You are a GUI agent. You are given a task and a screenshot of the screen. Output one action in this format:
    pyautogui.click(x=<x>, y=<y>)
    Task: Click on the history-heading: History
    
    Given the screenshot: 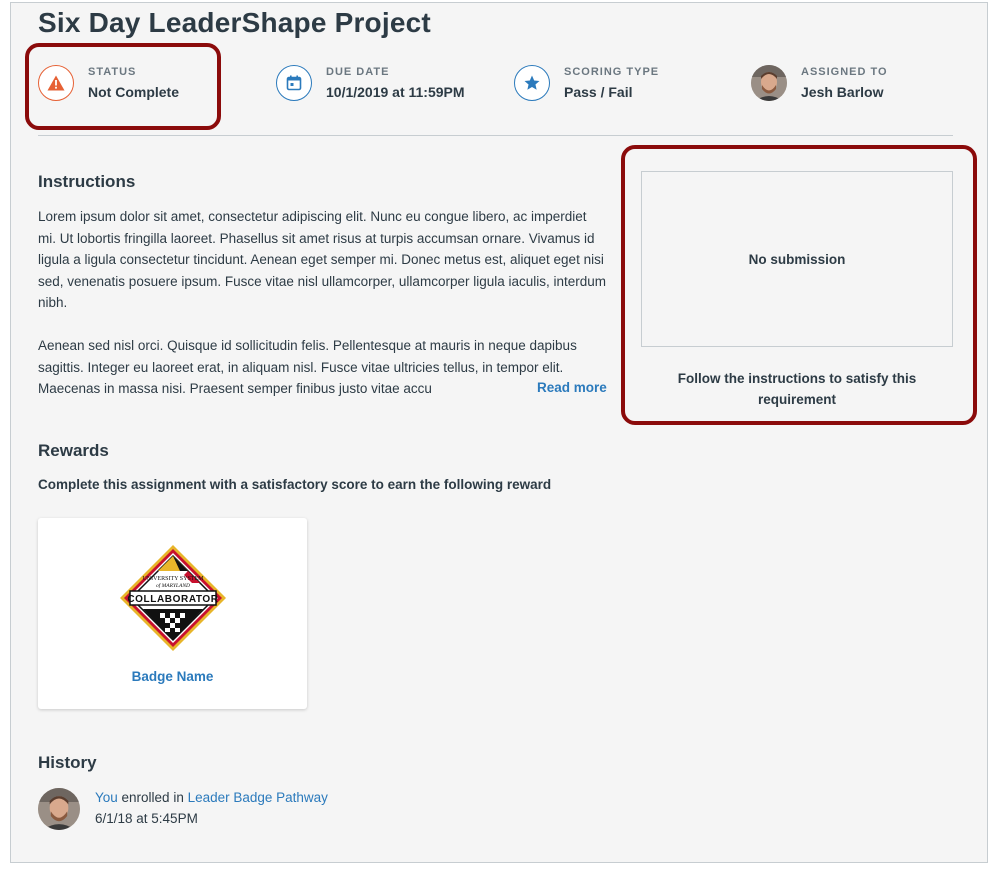 What is the action you would take?
    pyautogui.click(x=67, y=762)
    